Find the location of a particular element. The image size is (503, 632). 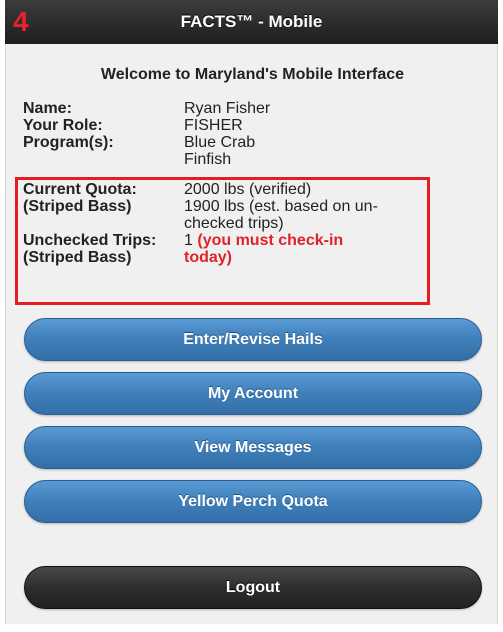

role-label: Your Role: is located at coordinates (63, 125).